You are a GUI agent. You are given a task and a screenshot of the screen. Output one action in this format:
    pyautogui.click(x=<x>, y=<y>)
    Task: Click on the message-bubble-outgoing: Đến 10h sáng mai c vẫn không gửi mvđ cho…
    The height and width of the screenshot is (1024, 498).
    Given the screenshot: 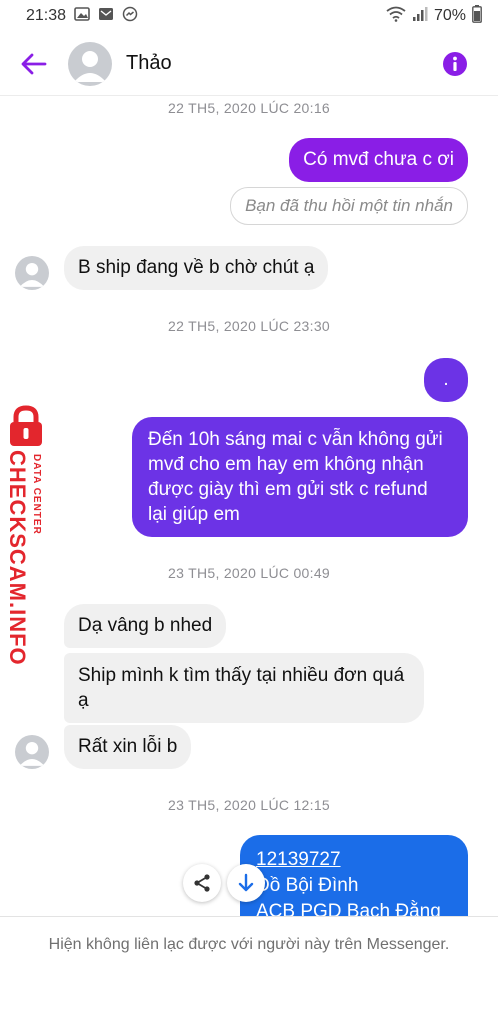 What is the action you would take?
    pyautogui.click(x=300, y=477)
    